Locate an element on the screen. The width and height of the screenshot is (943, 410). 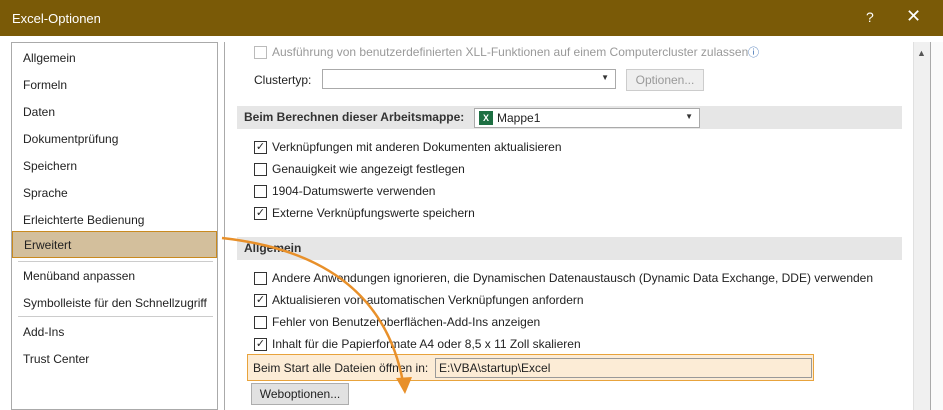
window-title: Excel-Optionen is located at coordinates (56, 18).